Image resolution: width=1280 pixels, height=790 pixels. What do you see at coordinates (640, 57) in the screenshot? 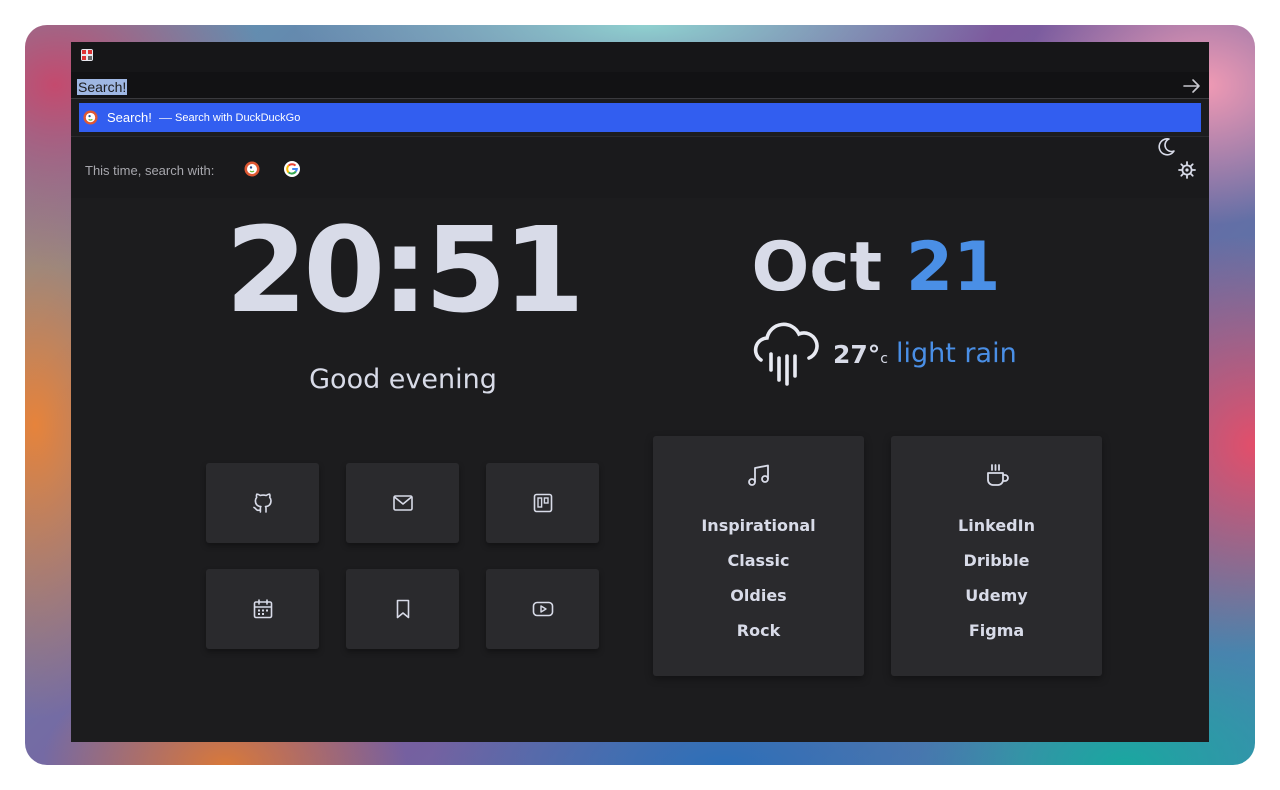
I see `browser-titlebar` at bounding box center [640, 57].